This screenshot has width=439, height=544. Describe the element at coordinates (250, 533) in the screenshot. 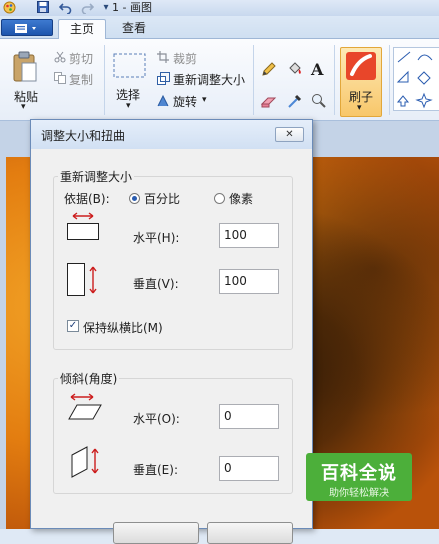

I see `cancel-button` at that location.